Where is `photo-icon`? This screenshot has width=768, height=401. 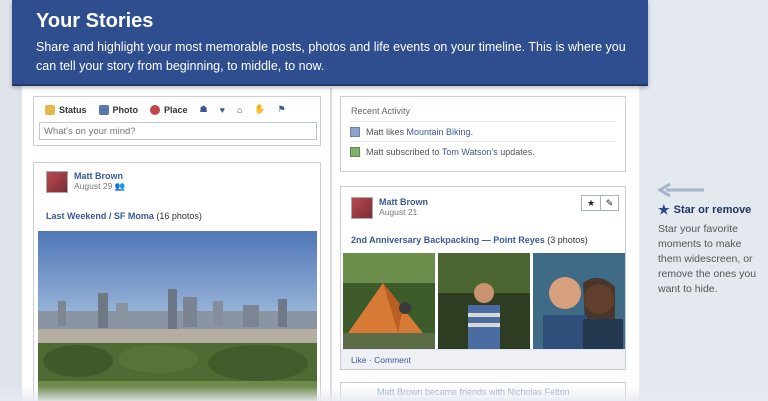
photo-icon is located at coordinates (103, 109).